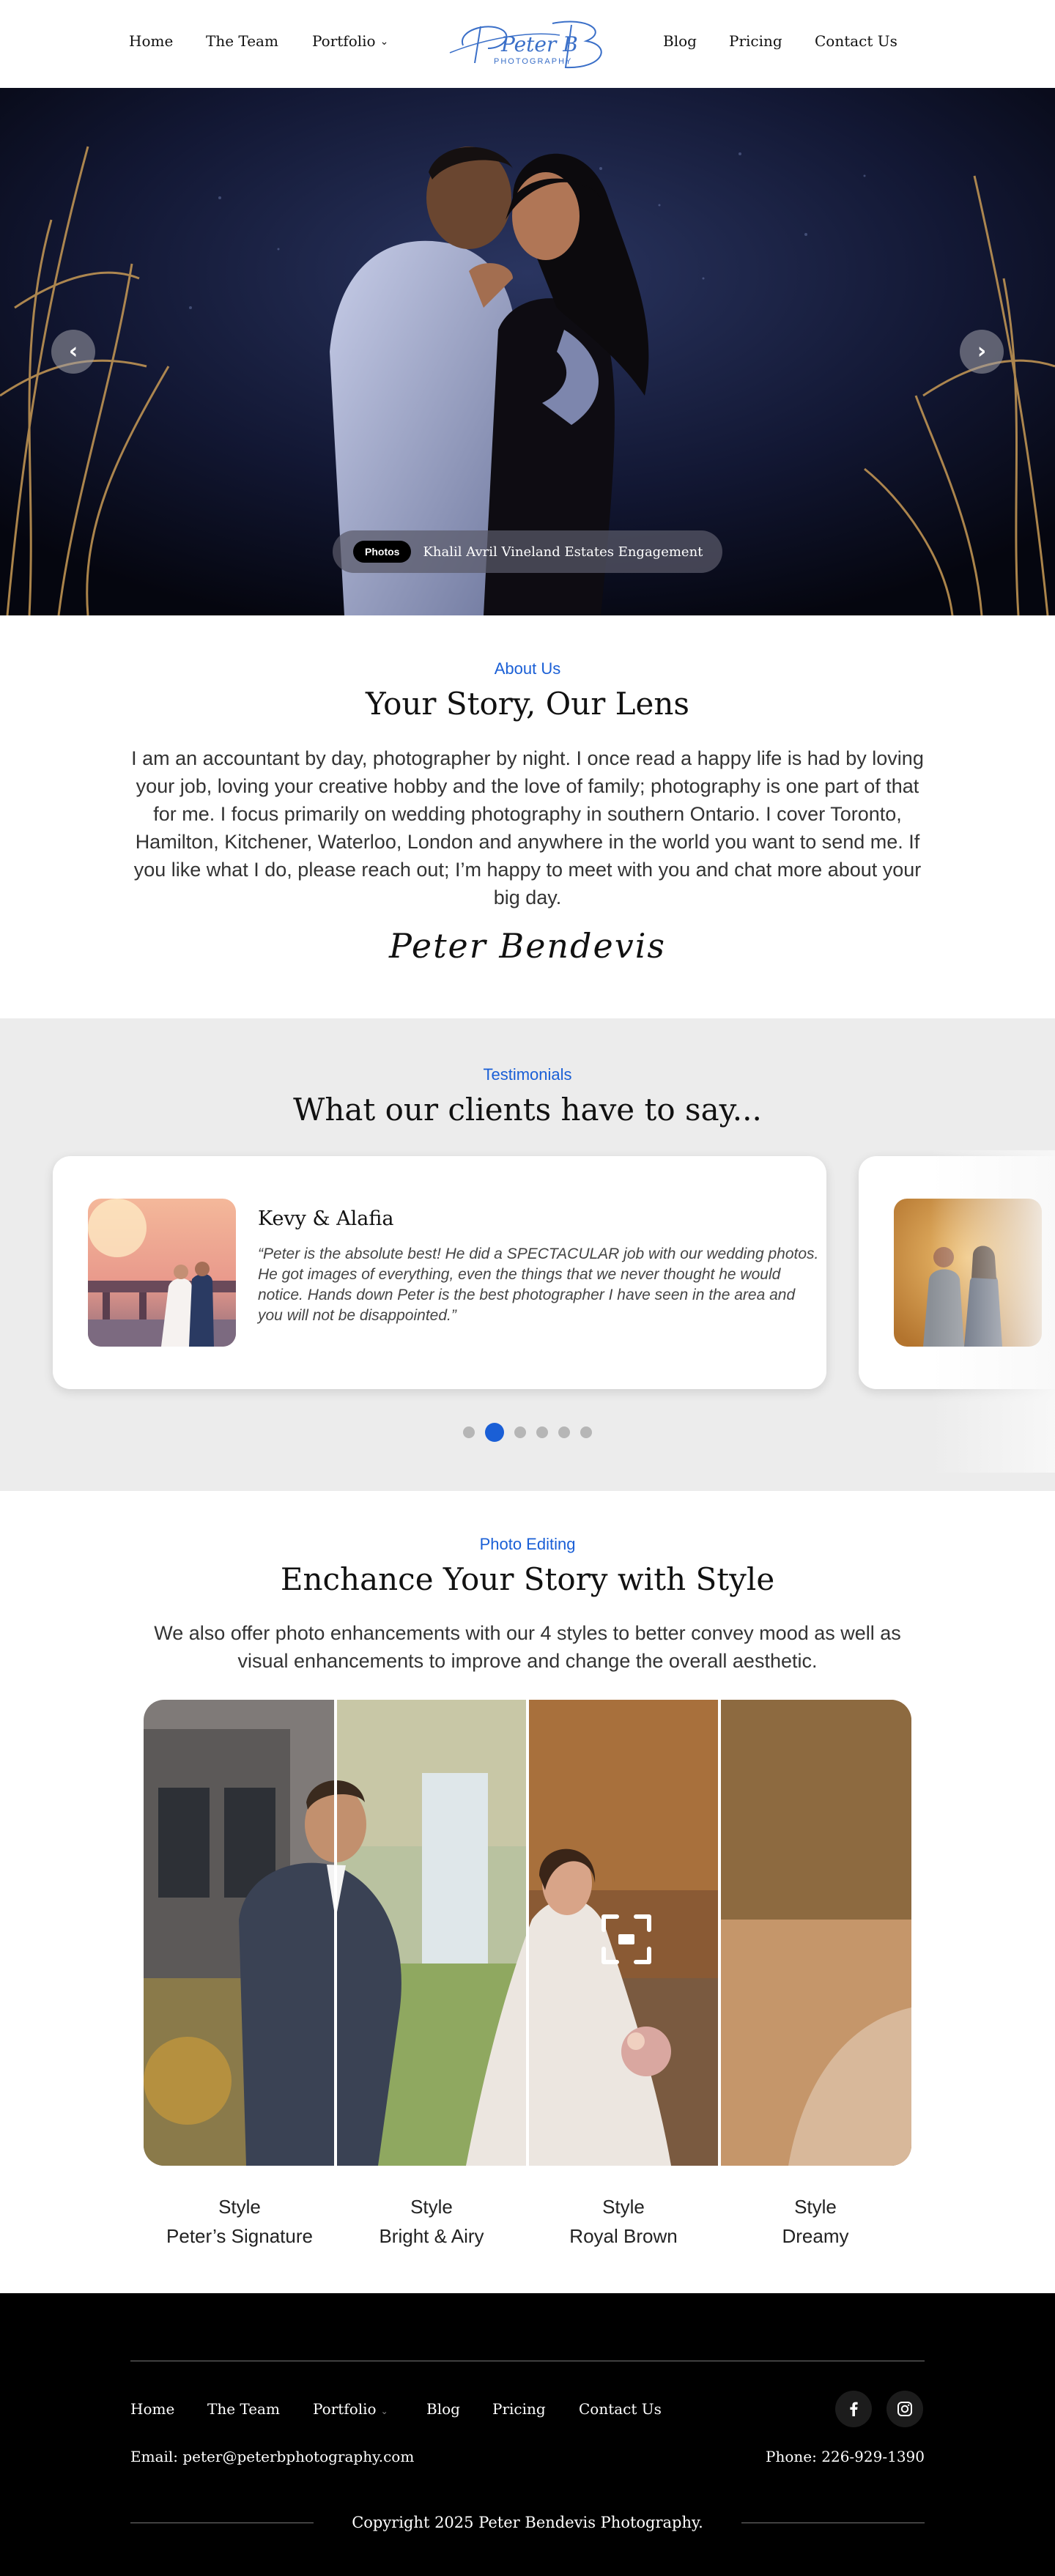 This screenshot has width=1055, height=2576. What do you see at coordinates (240, 2221) in the screenshot?
I see `style-label-signature: Style Peter’s Signature` at bounding box center [240, 2221].